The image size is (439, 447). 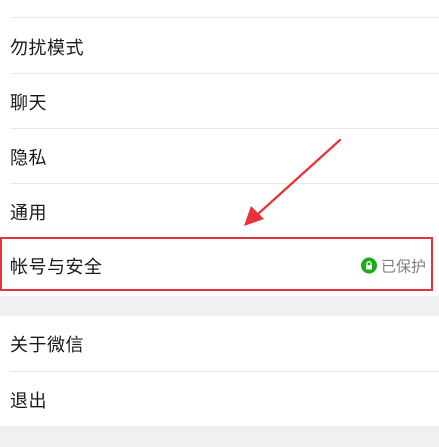 What do you see at coordinates (219, 211) in the screenshot?
I see `settings-item-general: 通用` at bounding box center [219, 211].